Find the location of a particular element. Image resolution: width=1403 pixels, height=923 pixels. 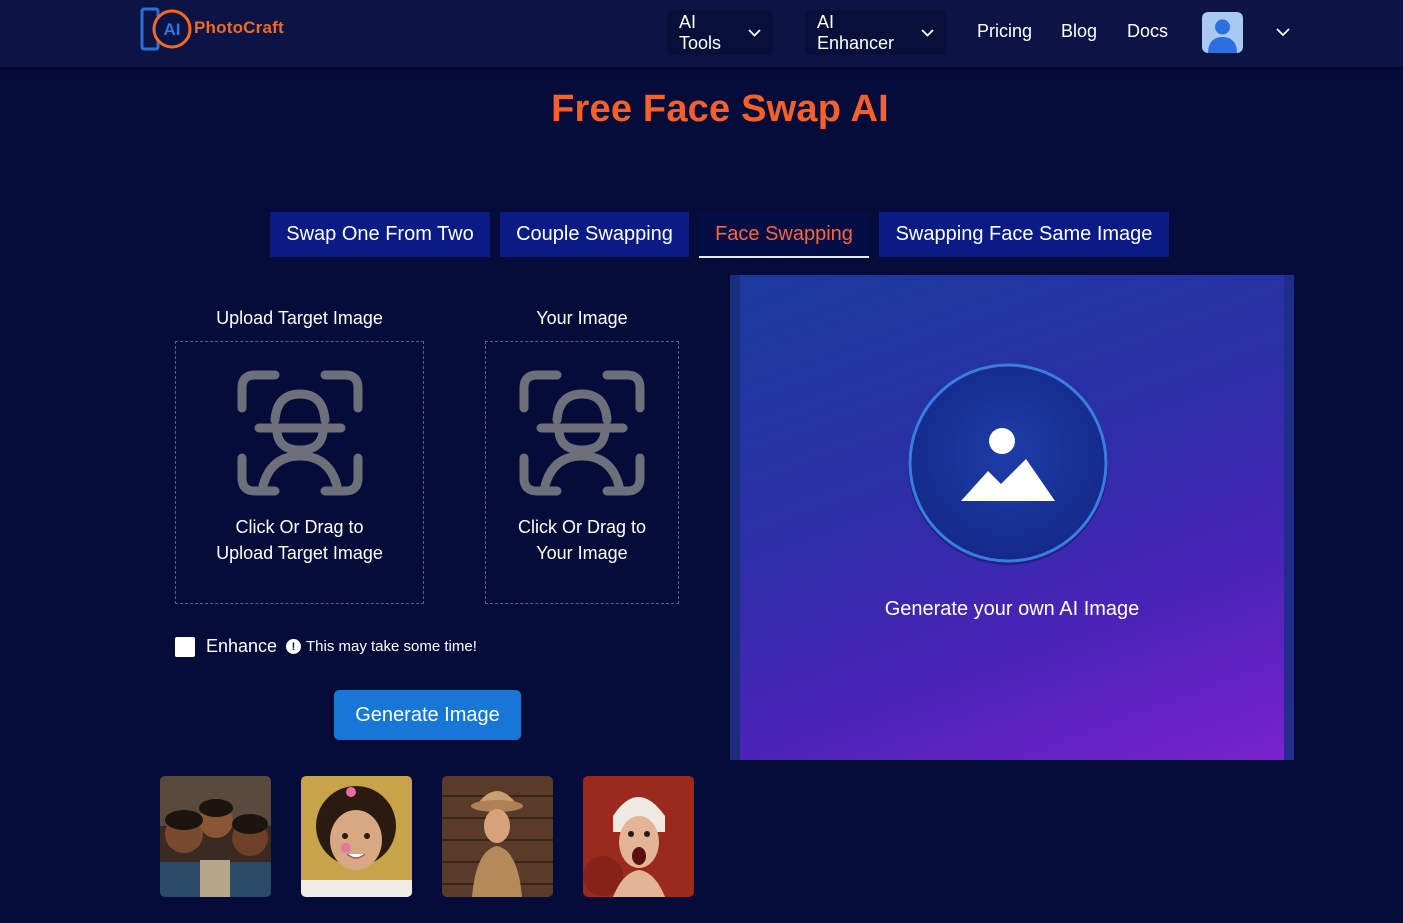

nav-ai-tools: AI Tools is located at coordinates (720, 32).